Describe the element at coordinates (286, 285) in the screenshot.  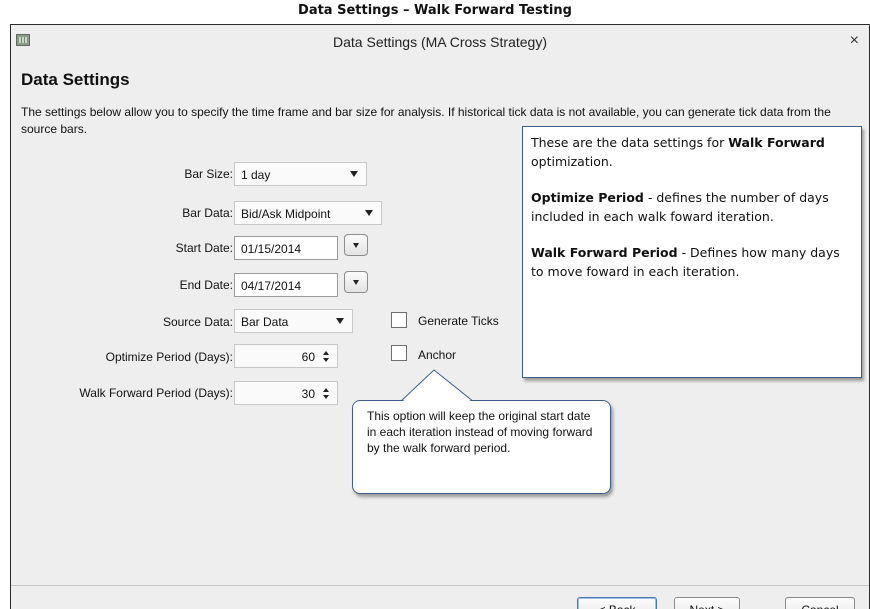
I see `end-date-input: 04/17/2014` at that location.